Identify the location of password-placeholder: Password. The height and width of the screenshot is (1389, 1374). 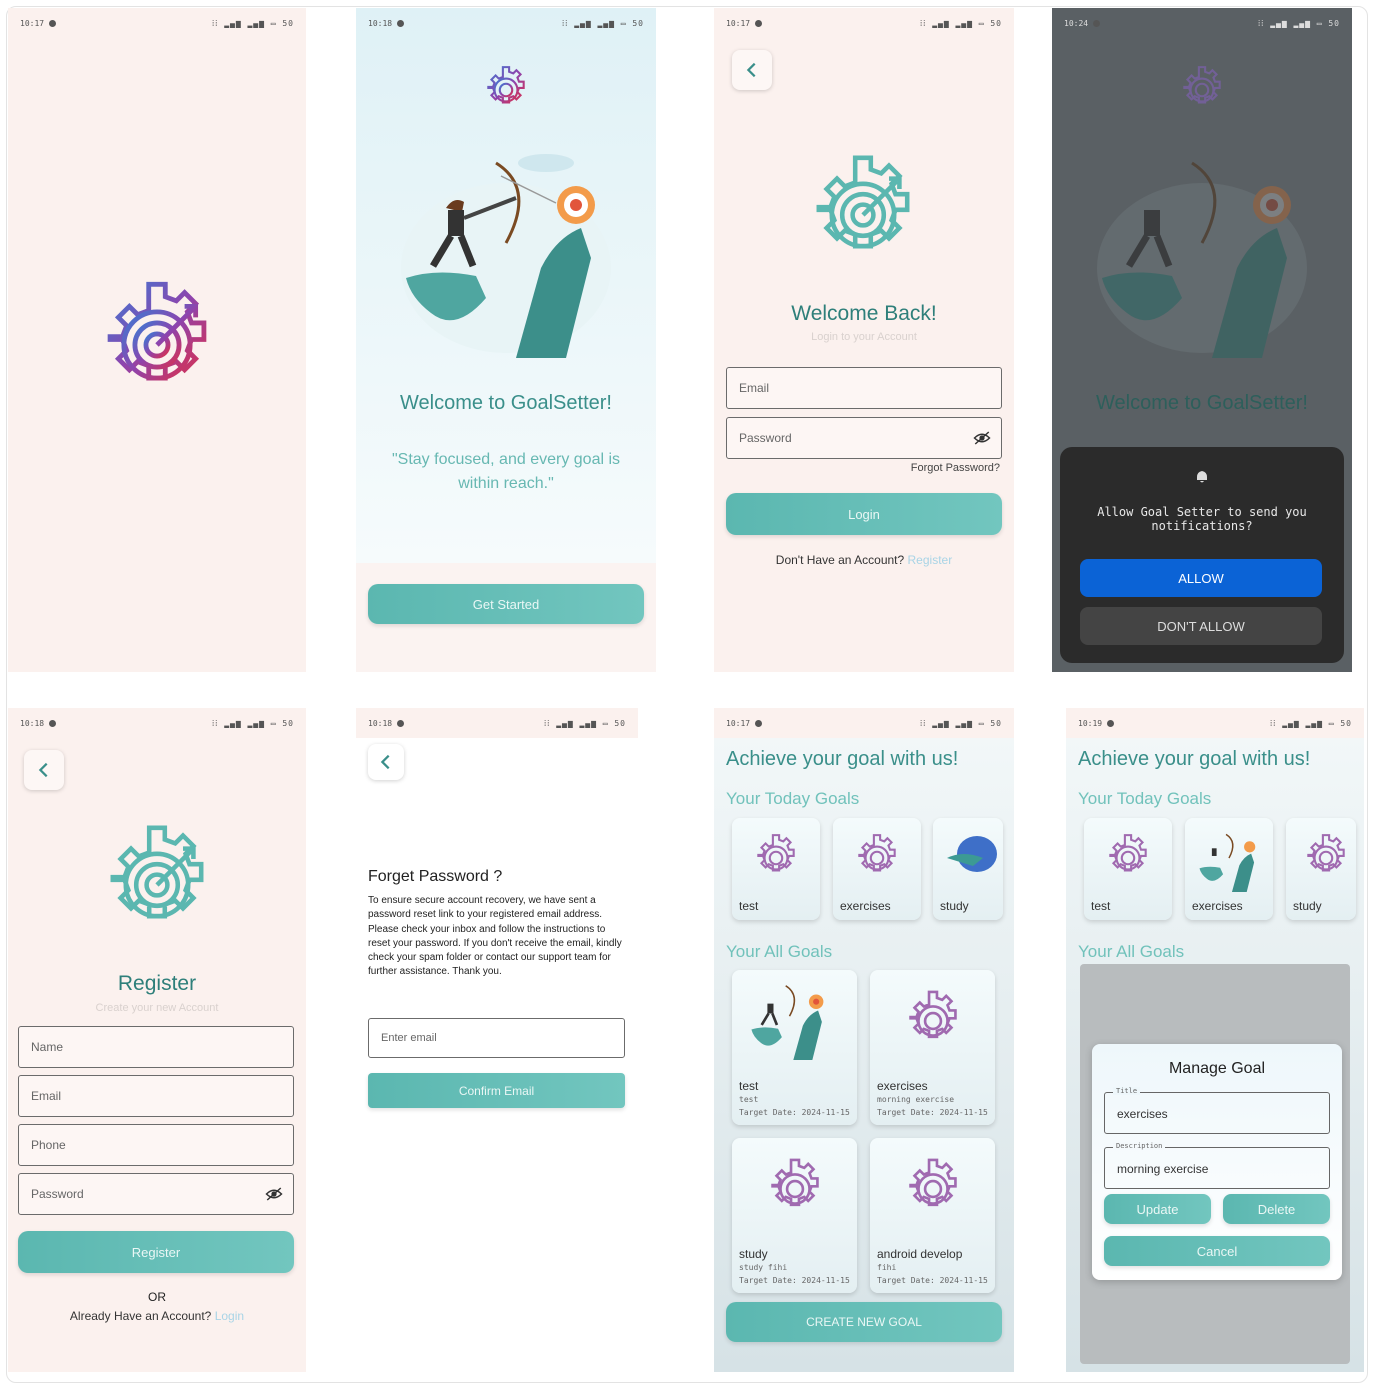
(765, 438).